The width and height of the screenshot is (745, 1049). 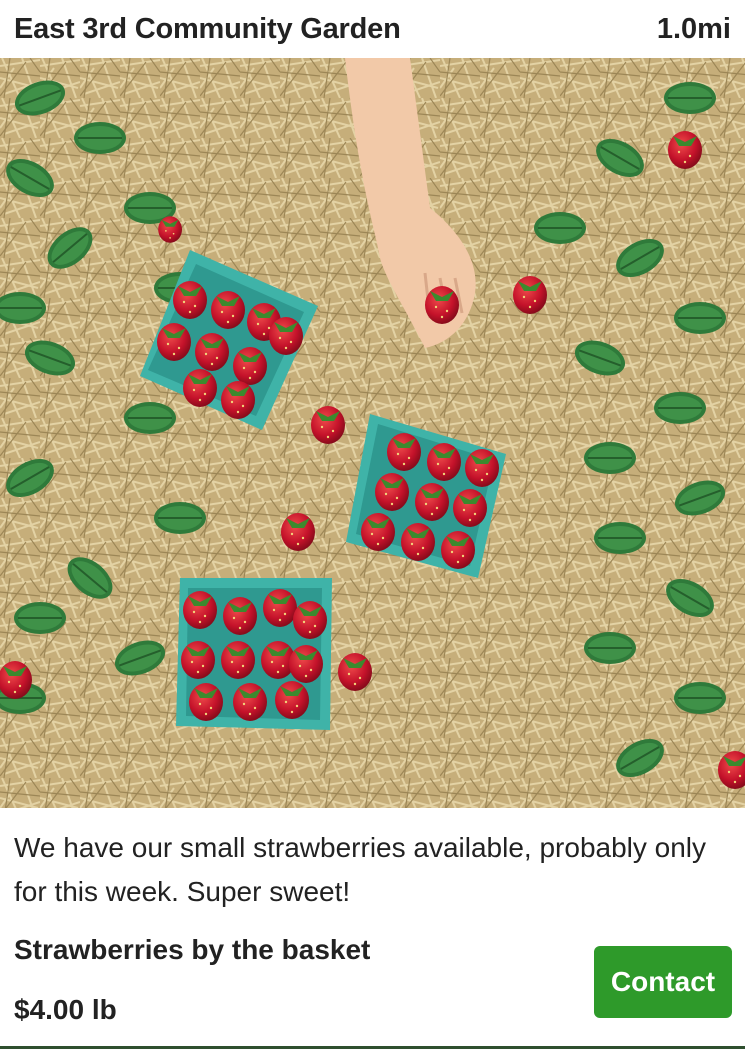 What do you see at coordinates (254, 654) in the screenshot?
I see `basket-bottom` at bounding box center [254, 654].